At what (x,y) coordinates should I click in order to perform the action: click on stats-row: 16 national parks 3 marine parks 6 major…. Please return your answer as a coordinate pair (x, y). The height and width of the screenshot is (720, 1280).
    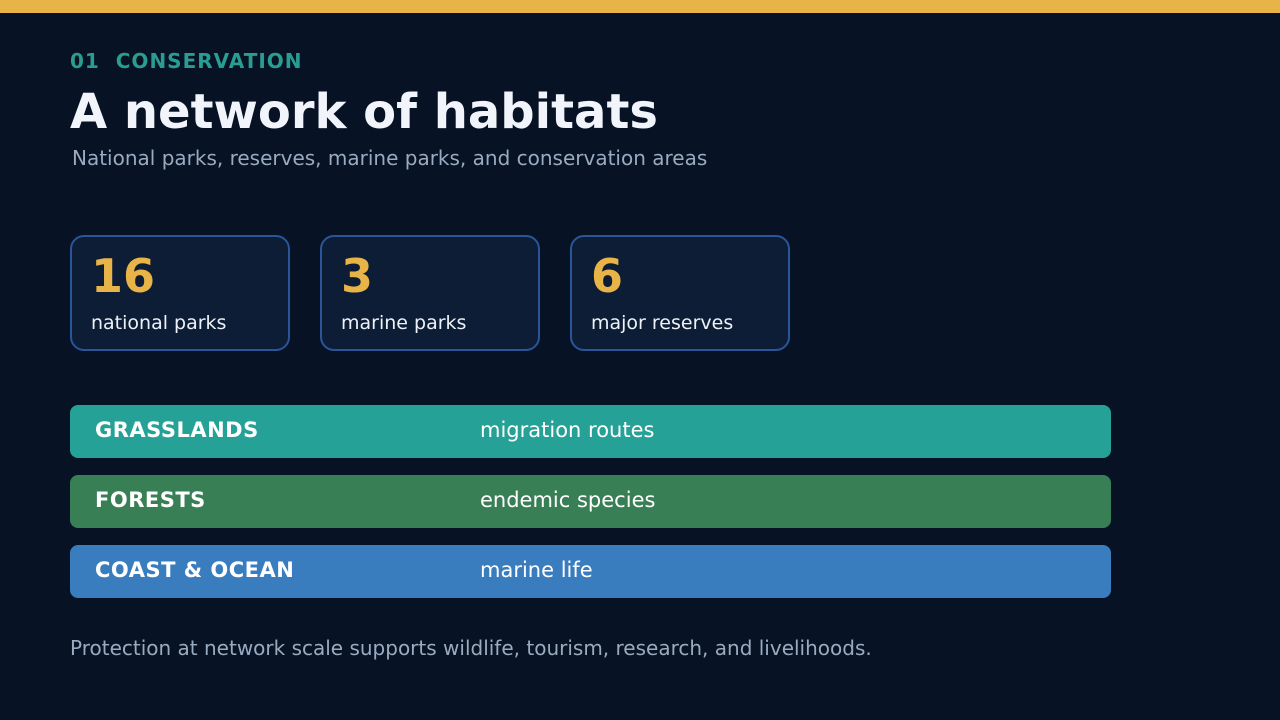
    Looking at the image, I should click on (430, 293).